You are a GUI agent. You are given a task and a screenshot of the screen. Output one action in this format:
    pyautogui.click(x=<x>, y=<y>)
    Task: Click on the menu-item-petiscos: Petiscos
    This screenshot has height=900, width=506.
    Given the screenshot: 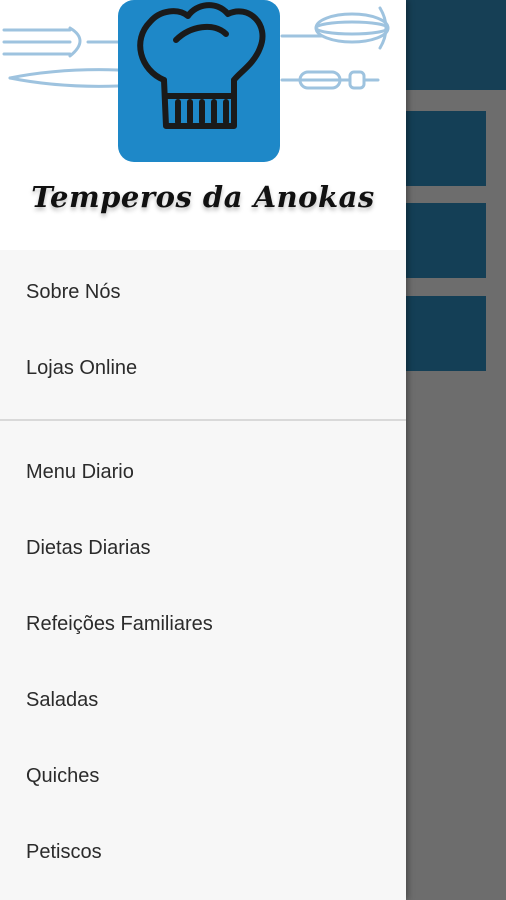 What is the action you would take?
    pyautogui.click(x=203, y=852)
    